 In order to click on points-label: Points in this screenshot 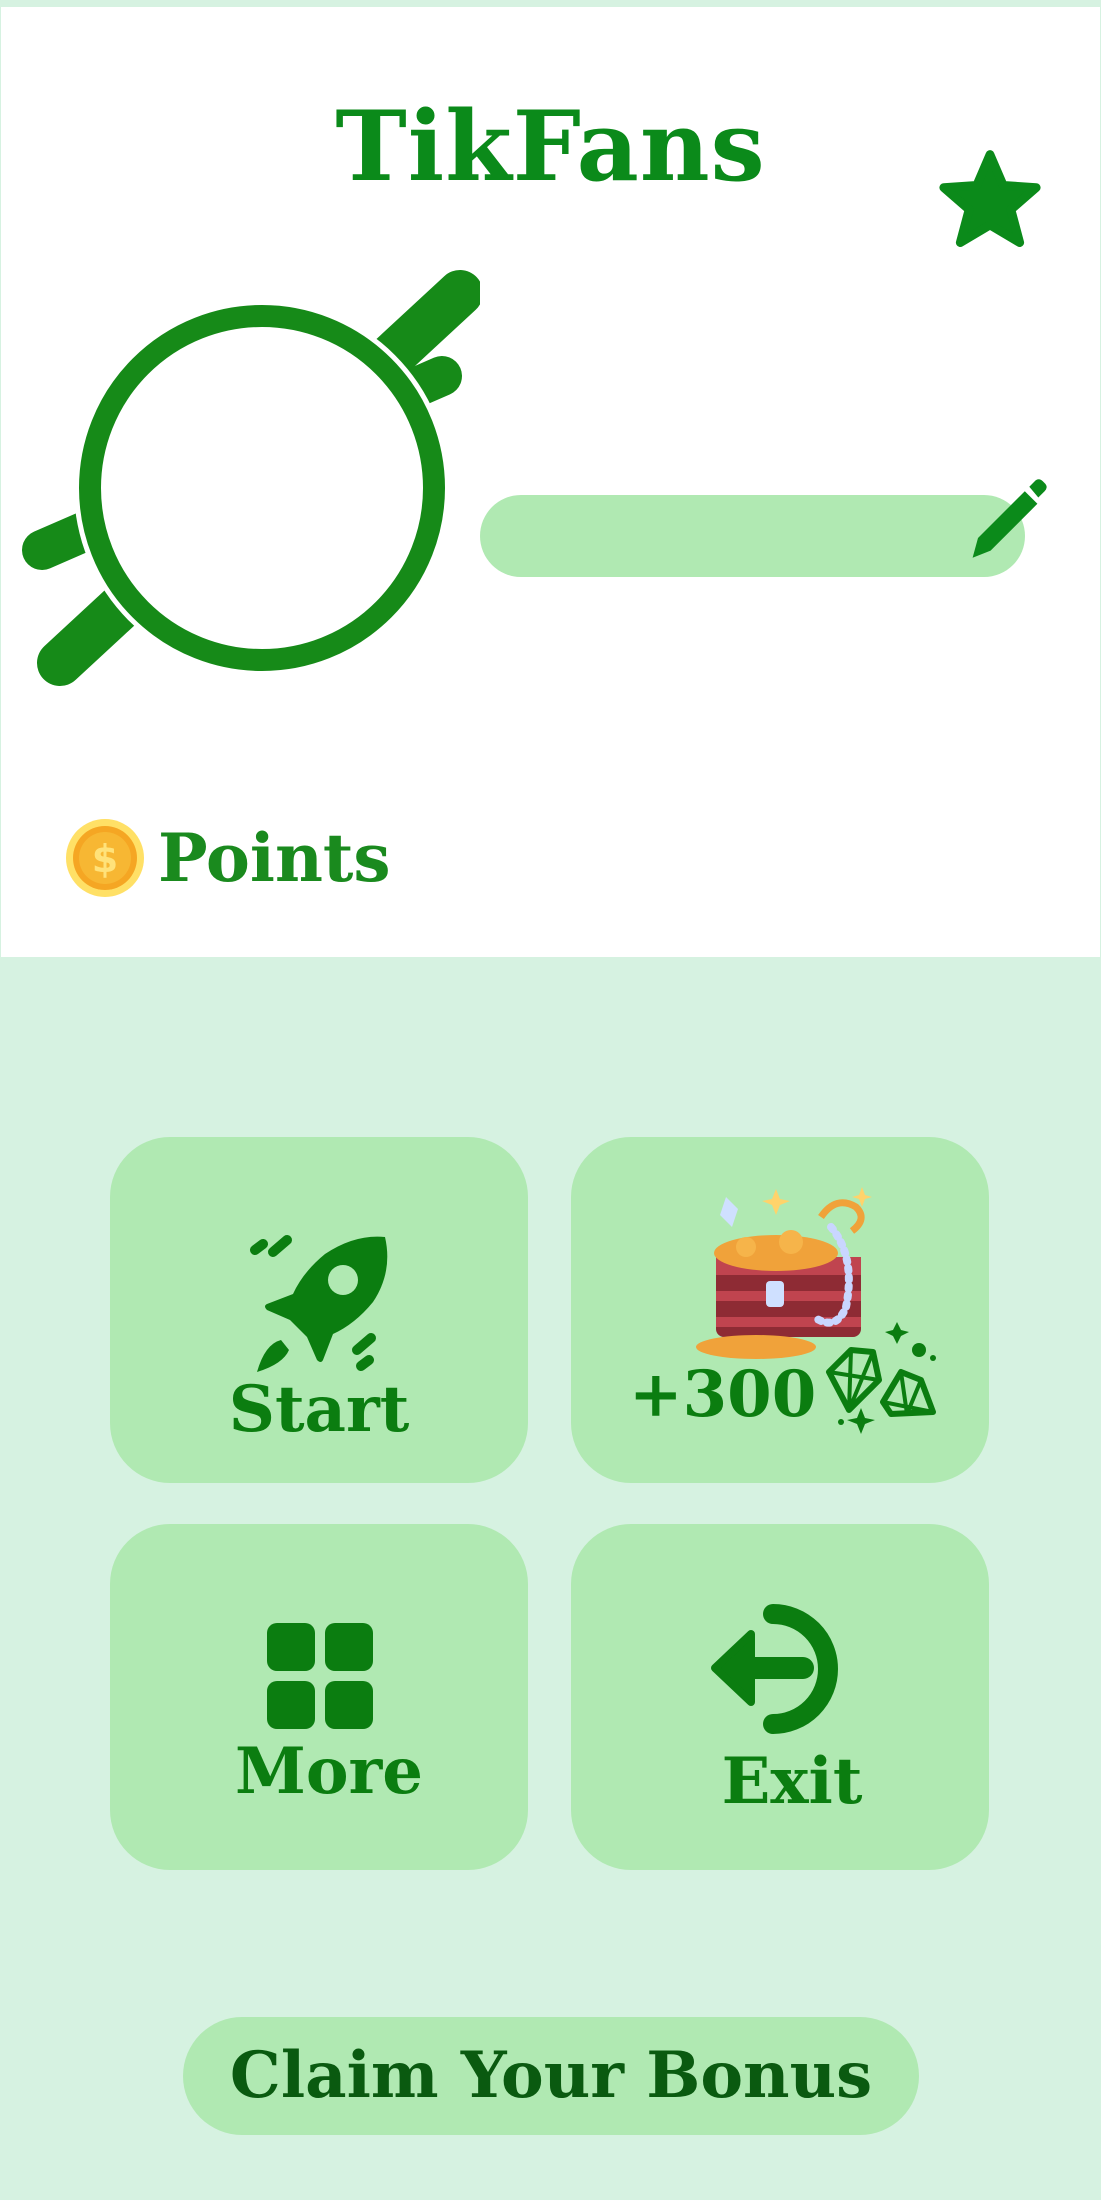, I will do `click(274, 858)`.